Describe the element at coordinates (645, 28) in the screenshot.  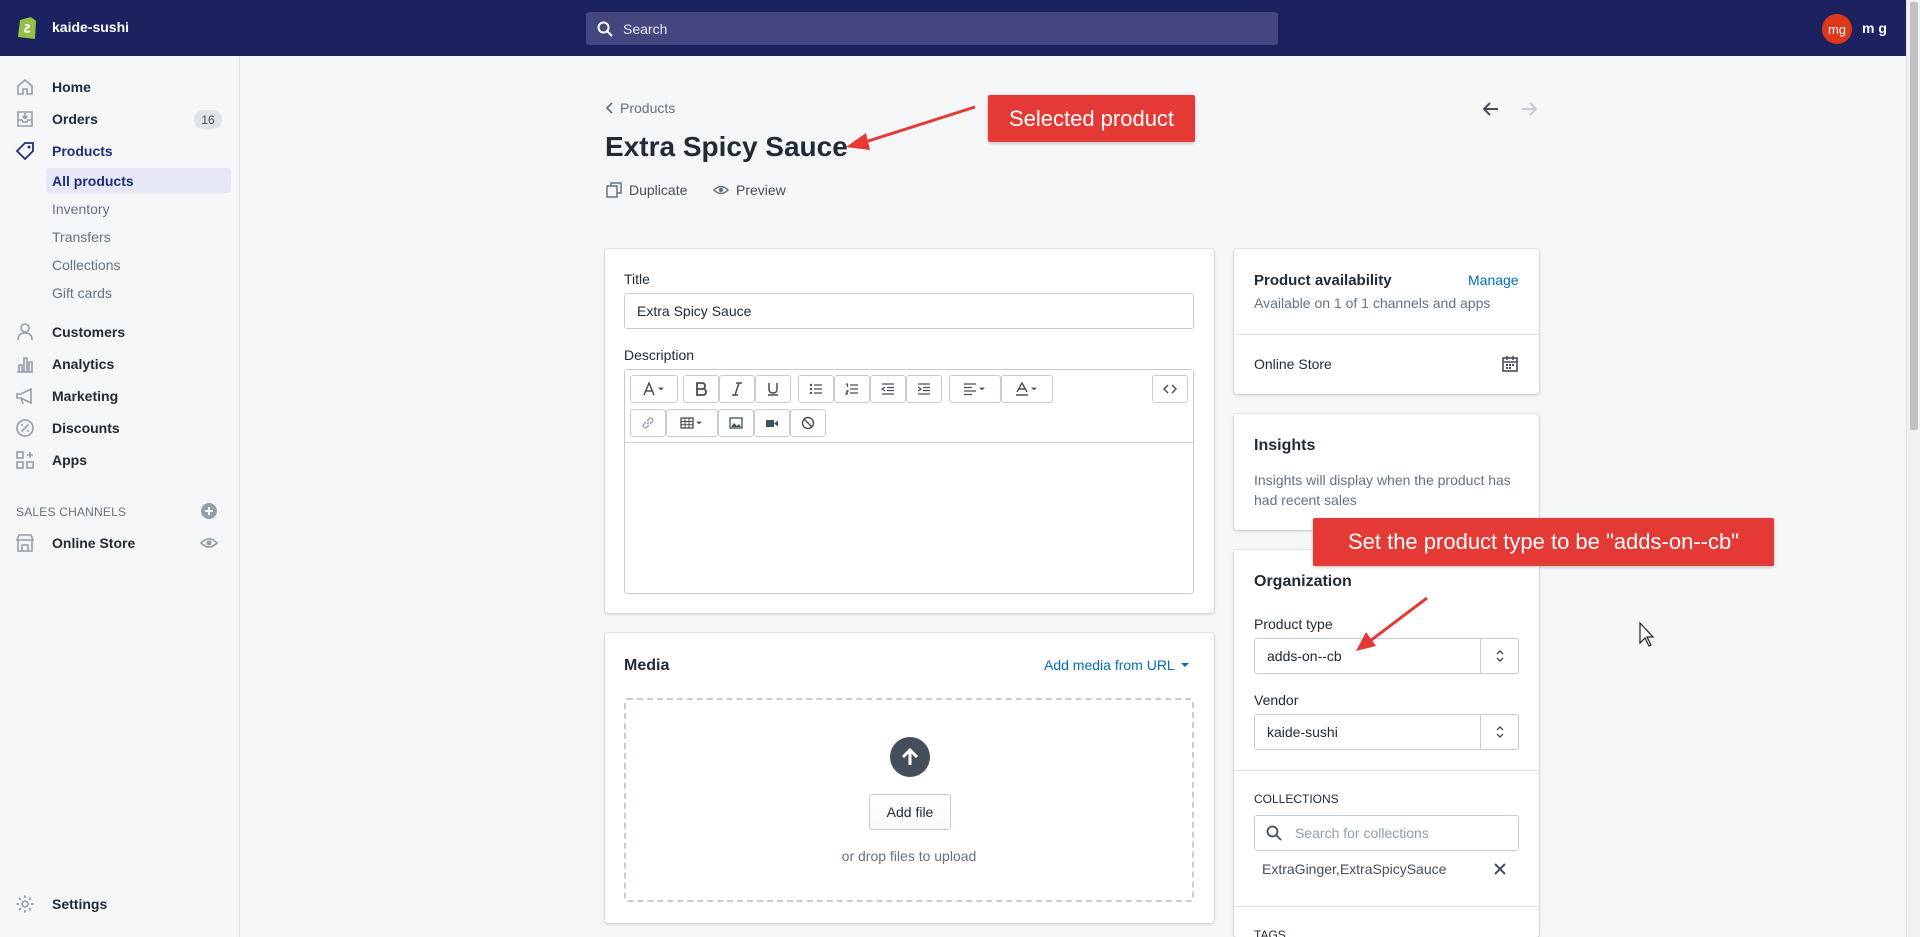
I see `search-placeholder: Search` at that location.